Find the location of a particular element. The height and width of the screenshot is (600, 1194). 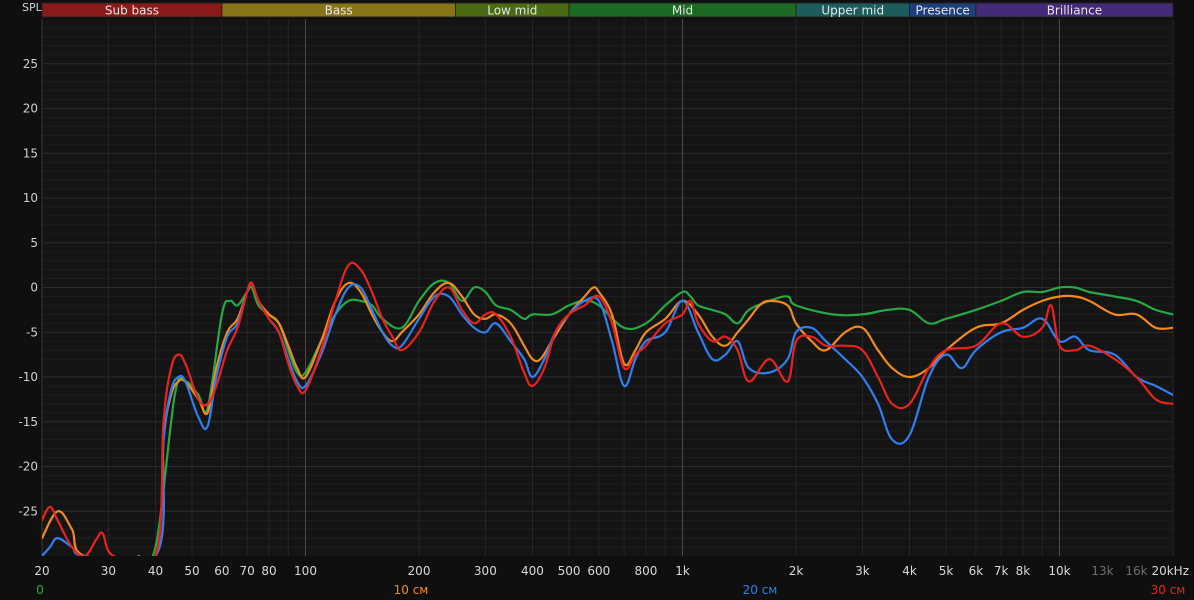

x-tick-label: 80 is located at coordinates (268, 571).